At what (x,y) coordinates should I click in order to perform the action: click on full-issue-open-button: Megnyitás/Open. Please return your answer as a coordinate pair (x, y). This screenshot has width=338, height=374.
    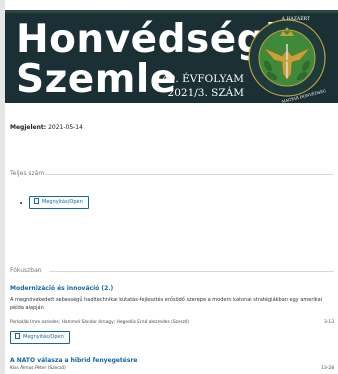
    Looking at the image, I should click on (59, 202).